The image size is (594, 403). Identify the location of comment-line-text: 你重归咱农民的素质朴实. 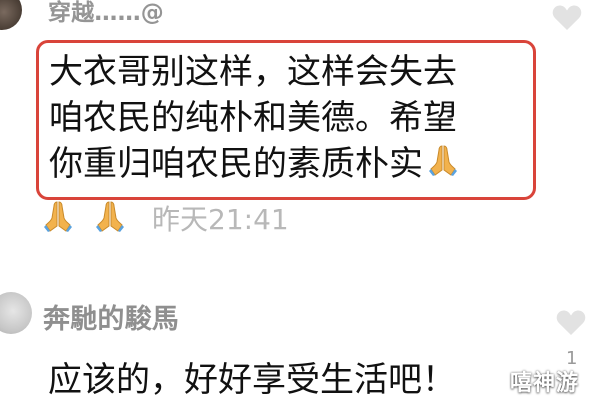
(236, 164).